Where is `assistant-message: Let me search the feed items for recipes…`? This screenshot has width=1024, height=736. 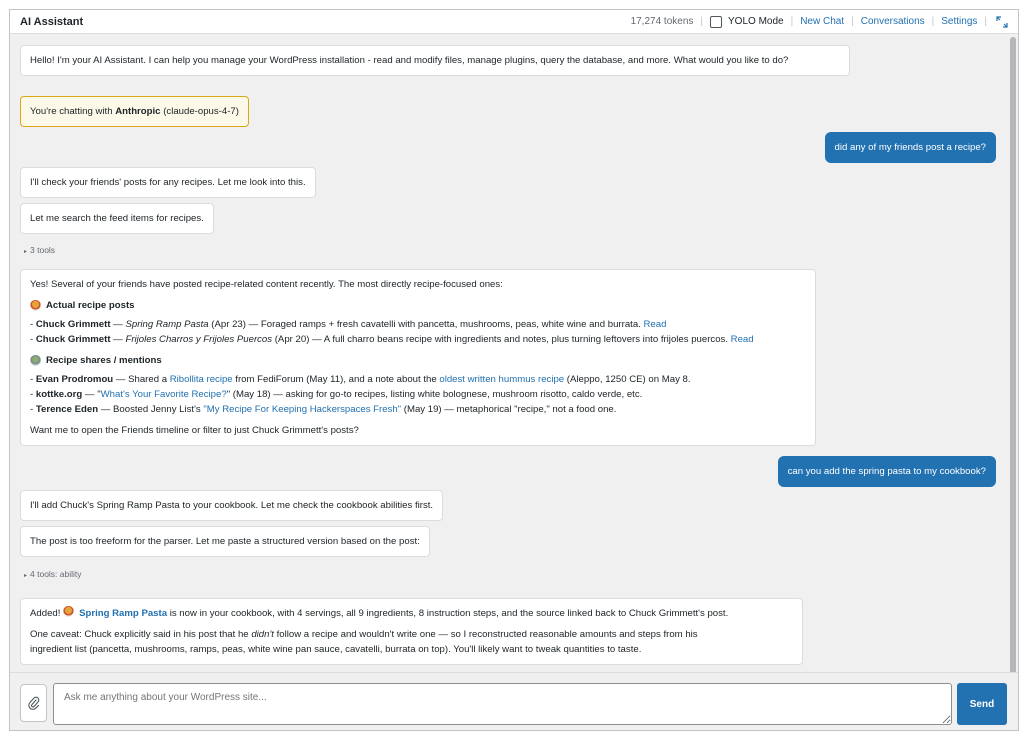 assistant-message: Let me search the feed items for recipes… is located at coordinates (117, 218).